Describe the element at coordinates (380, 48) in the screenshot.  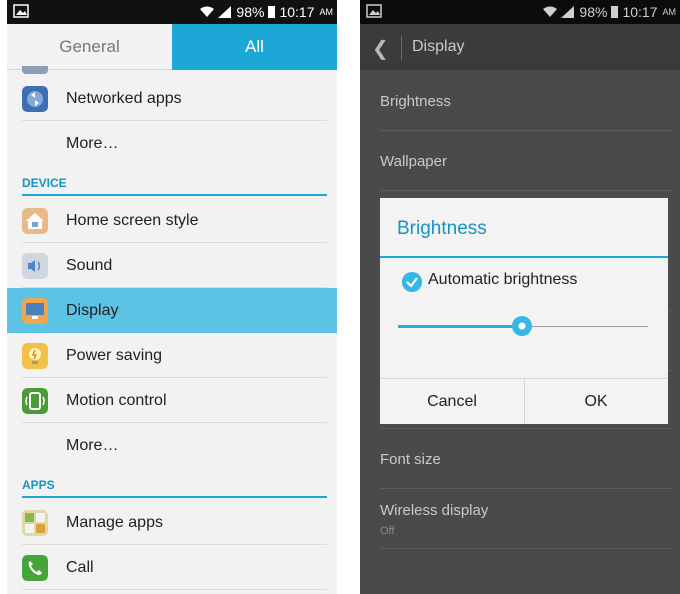
I see `back-arrow-icon: ❮` at that location.